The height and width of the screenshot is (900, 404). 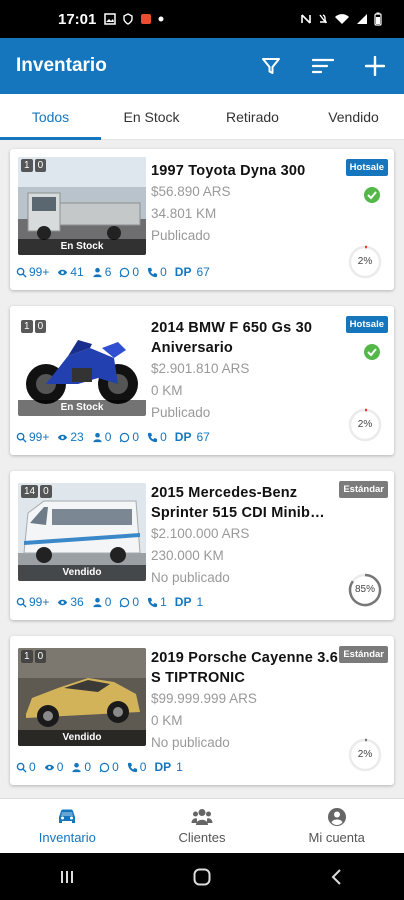 I want to click on tab-vendido: Vendido, so click(x=353, y=116).